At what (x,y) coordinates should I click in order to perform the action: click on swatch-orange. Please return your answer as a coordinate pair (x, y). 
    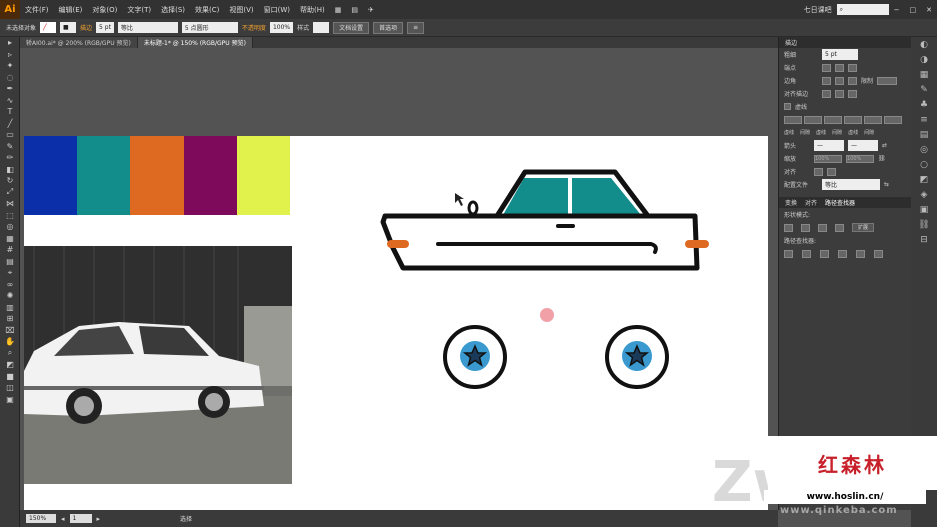
    Looking at the image, I should click on (157, 175).